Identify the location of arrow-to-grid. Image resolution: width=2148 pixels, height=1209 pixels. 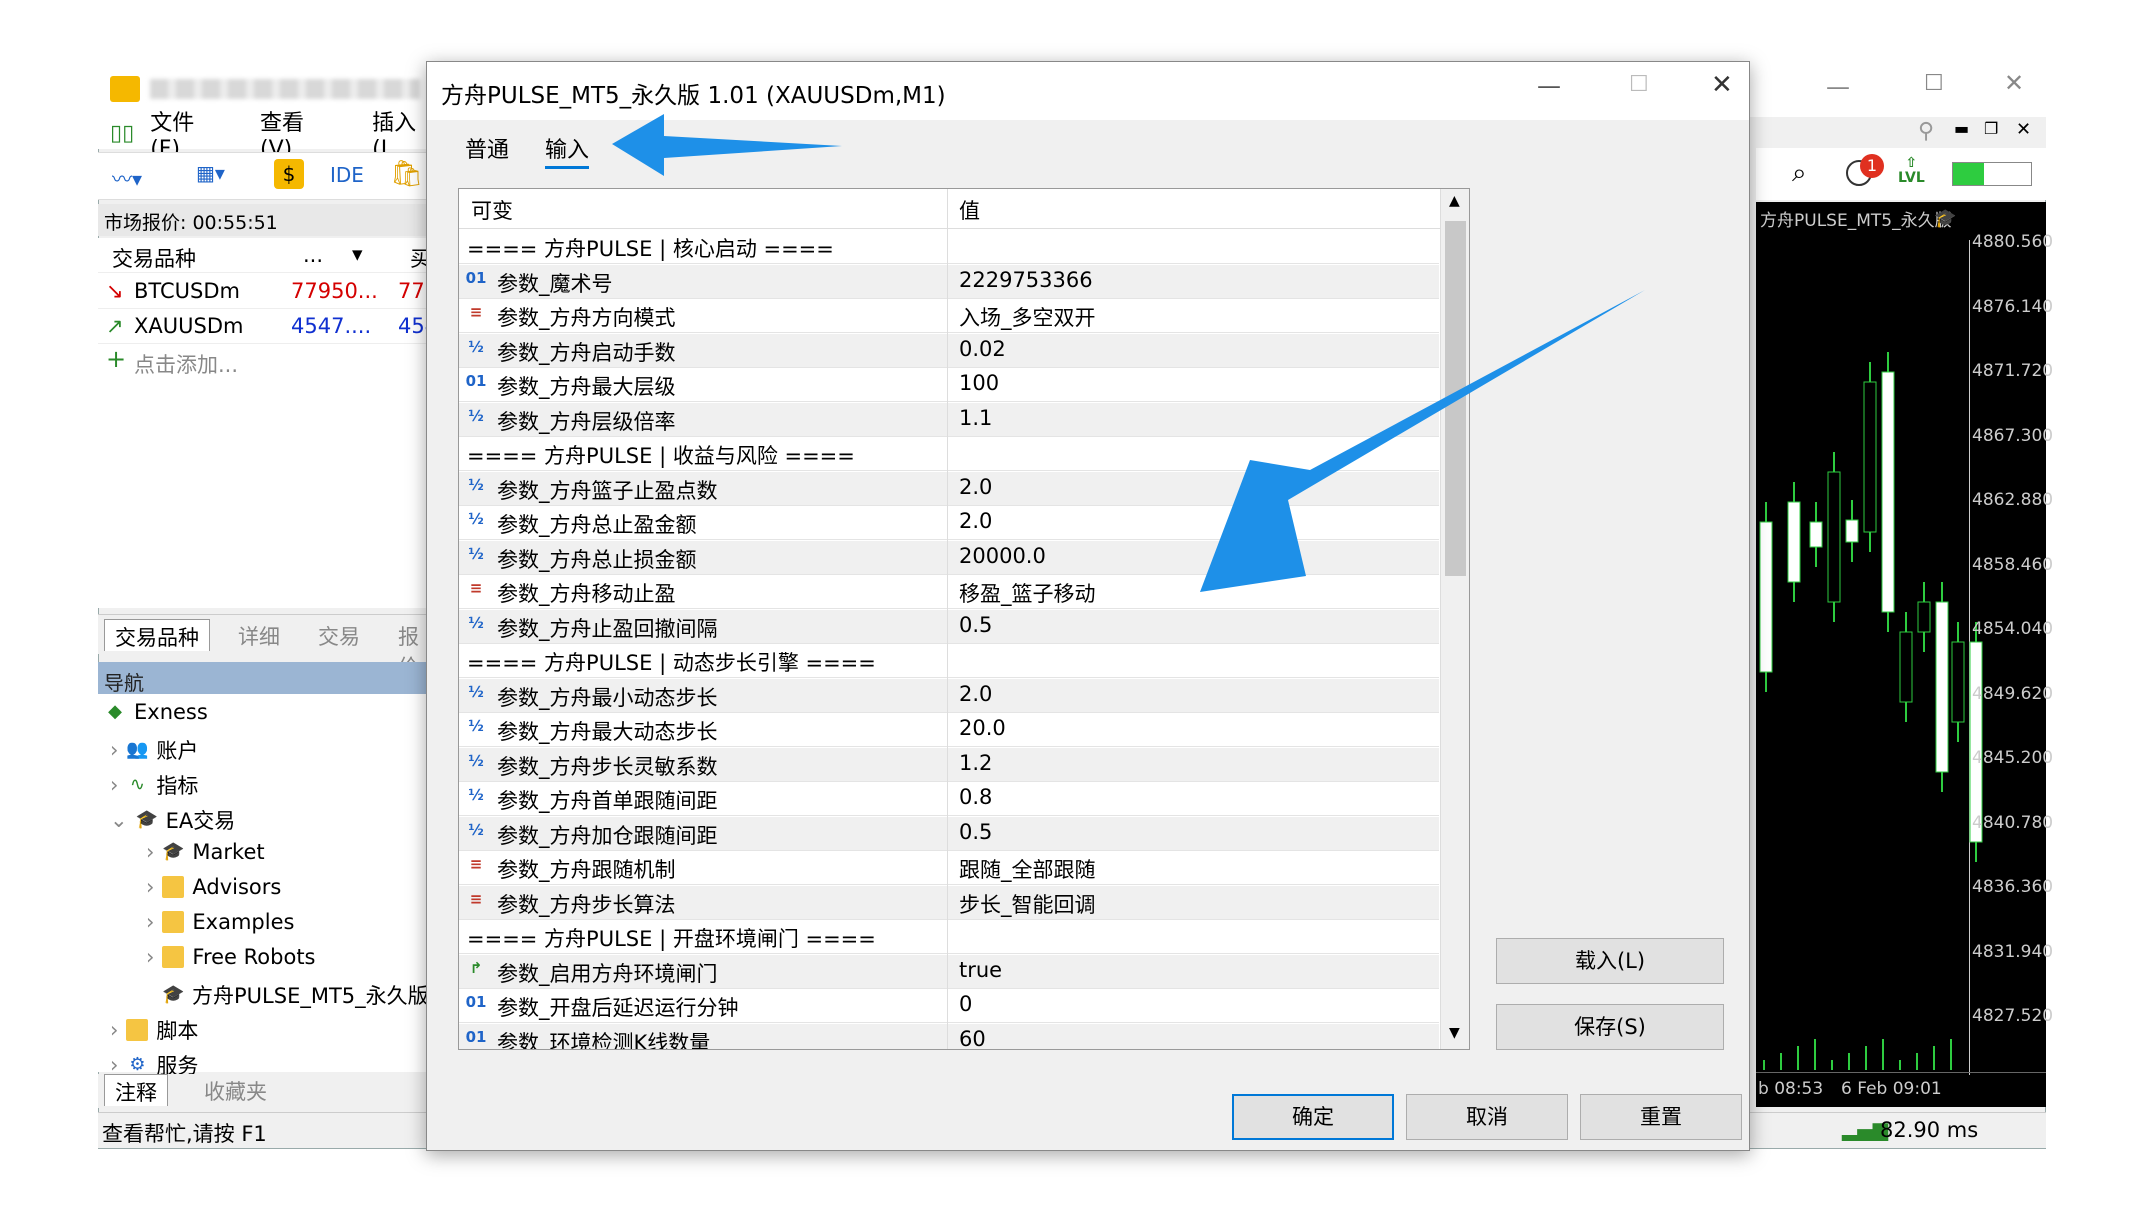
(1422, 441).